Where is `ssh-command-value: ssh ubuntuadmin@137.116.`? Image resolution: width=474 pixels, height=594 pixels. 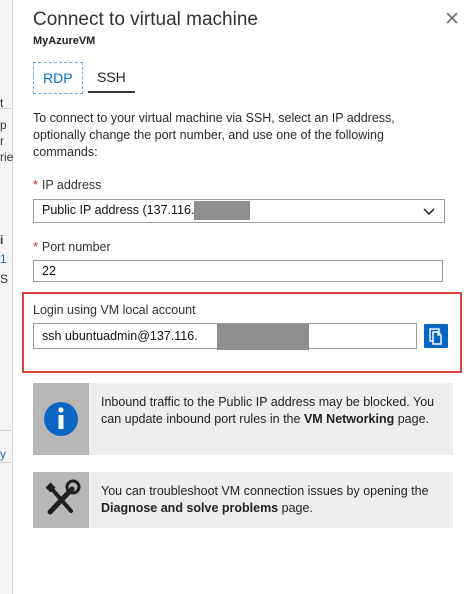 ssh-command-value: ssh ubuntuadmin@137.116. is located at coordinates (120, 336).